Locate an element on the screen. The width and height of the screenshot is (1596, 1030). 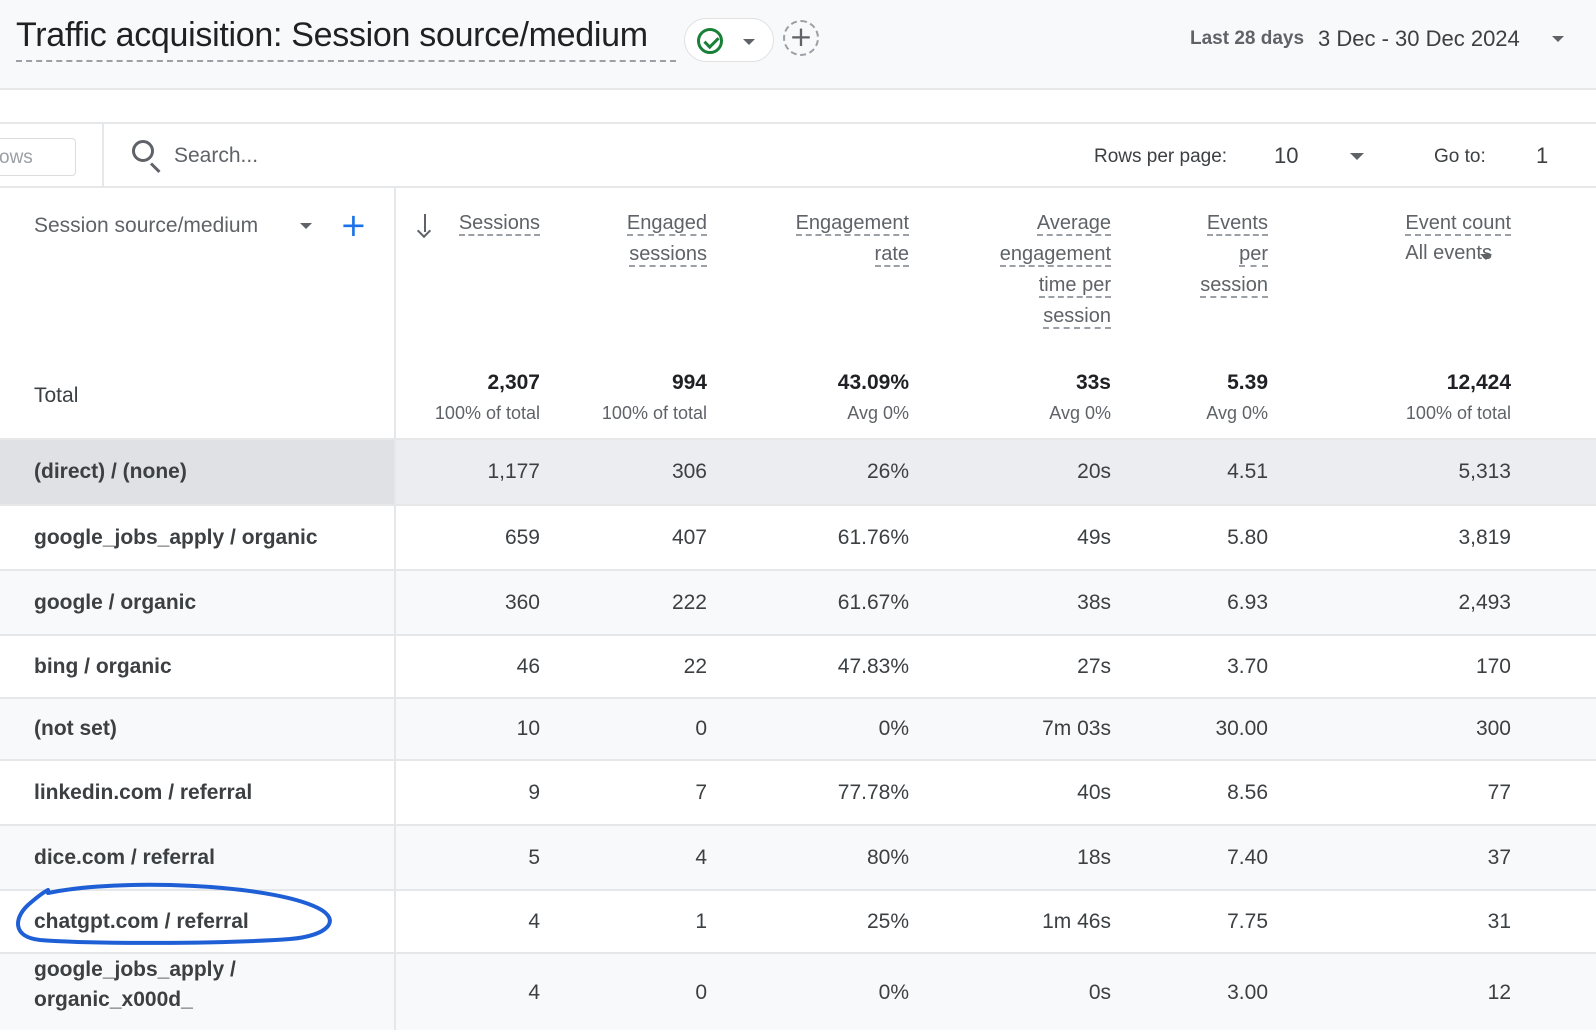
table-row: bing / organic 46 22 47.83% 27s 3.70 170 is located at coordinates (798, 665).